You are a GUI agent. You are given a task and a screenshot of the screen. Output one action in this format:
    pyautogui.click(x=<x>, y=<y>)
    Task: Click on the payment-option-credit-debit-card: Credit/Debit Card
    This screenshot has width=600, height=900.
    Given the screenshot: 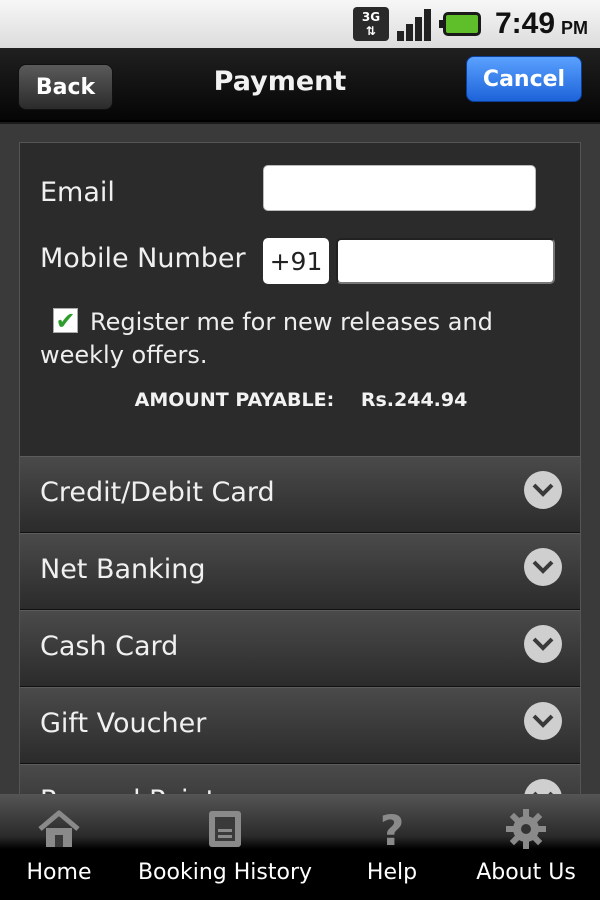 What is the action you would take?
    pyautogui.click(x=300, y=494)
    